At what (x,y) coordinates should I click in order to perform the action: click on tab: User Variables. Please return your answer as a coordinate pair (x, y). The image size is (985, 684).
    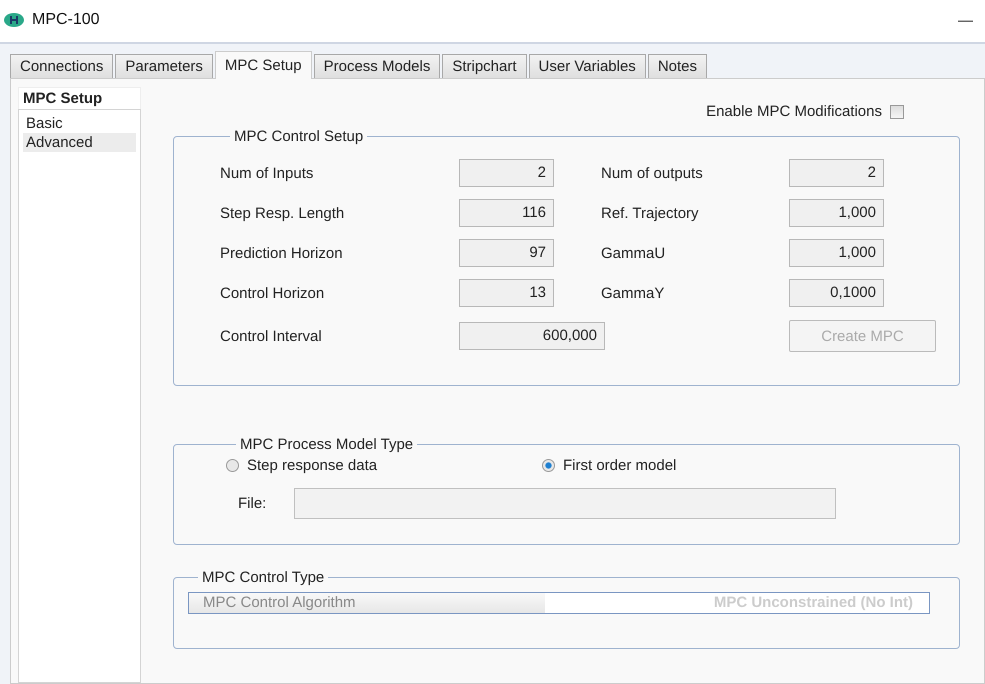
    Looking at the image, I should click on (587, 66).